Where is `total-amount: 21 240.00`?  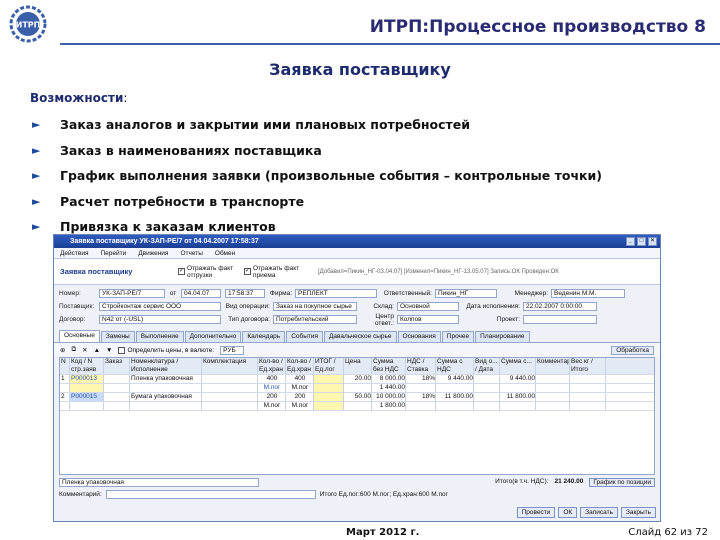
total-amount: 21 240.00 is located at coordinates (569, 481).